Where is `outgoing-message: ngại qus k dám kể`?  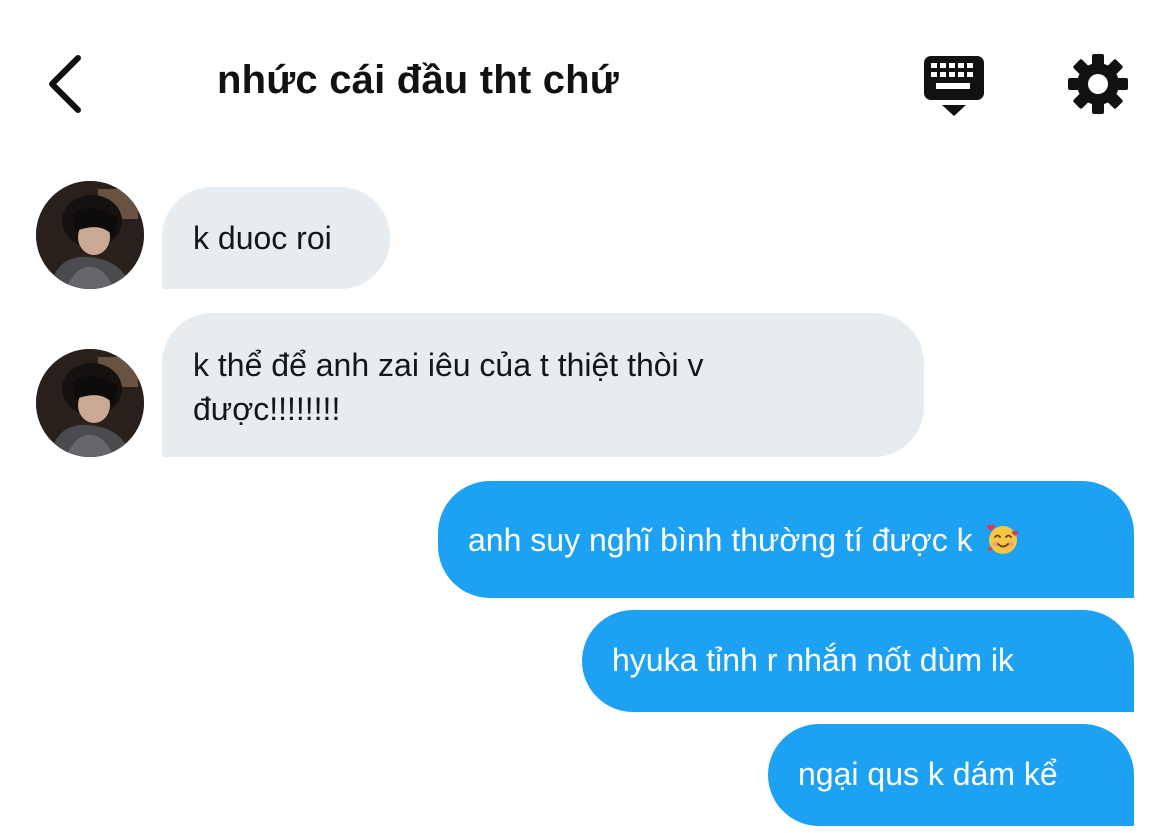 outgoing-message: ngại qus k dám kể is located at coordinates (951, 775).